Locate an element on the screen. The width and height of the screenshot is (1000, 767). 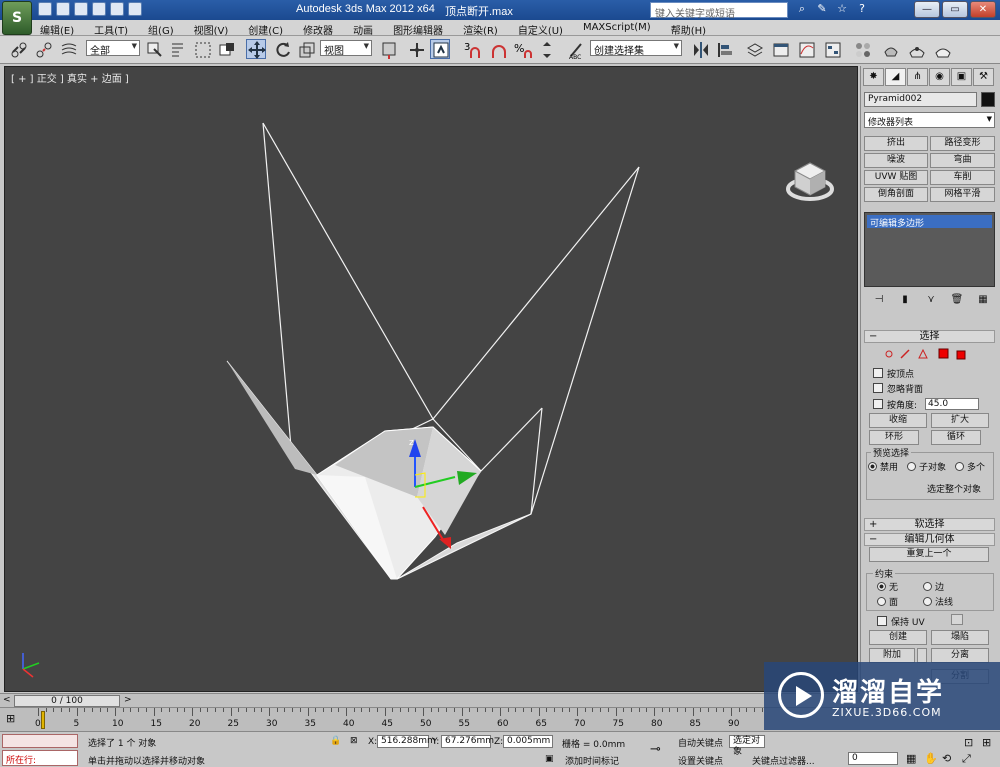
reference-coordinate-dropdown: 视图 is located at coordinates (346, 48).